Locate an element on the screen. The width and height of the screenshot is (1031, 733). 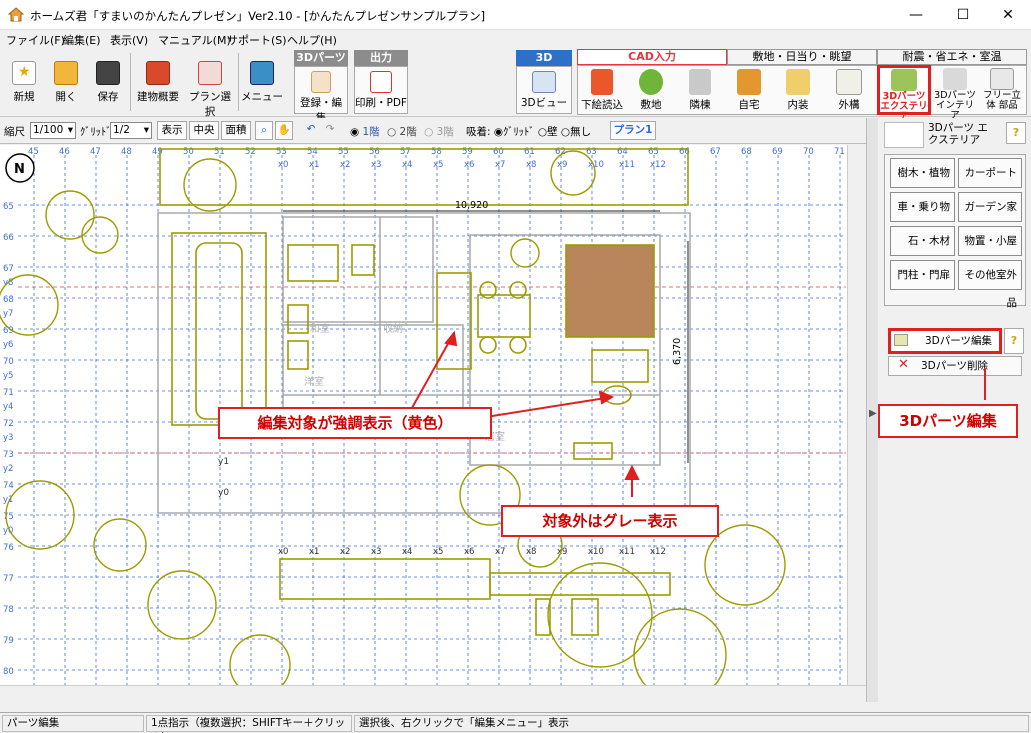
menu-manual: マニュアル(M) is located at coordinates (194, 40).